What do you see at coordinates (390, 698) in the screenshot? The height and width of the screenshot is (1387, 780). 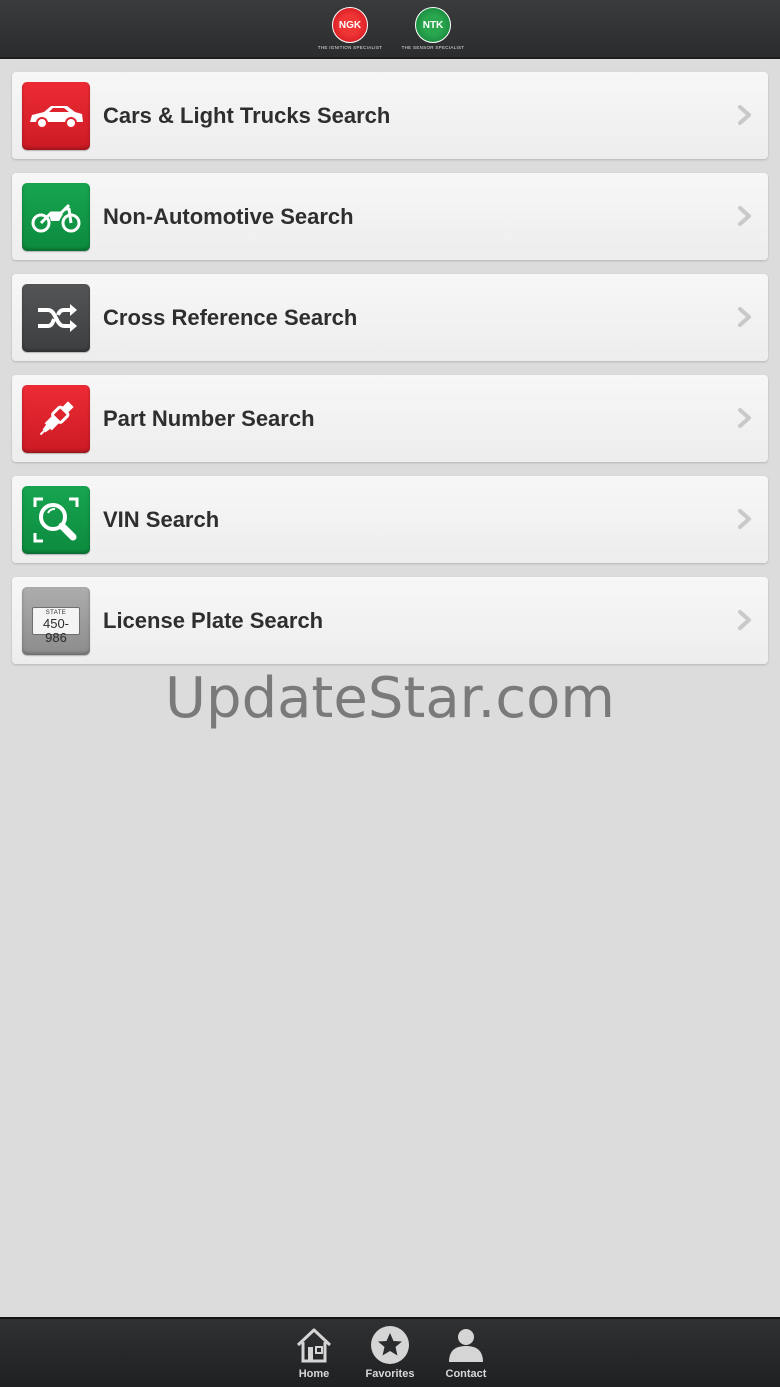 I see `watermark-text: UpdateStar.com` at bounding box center [390, 698].